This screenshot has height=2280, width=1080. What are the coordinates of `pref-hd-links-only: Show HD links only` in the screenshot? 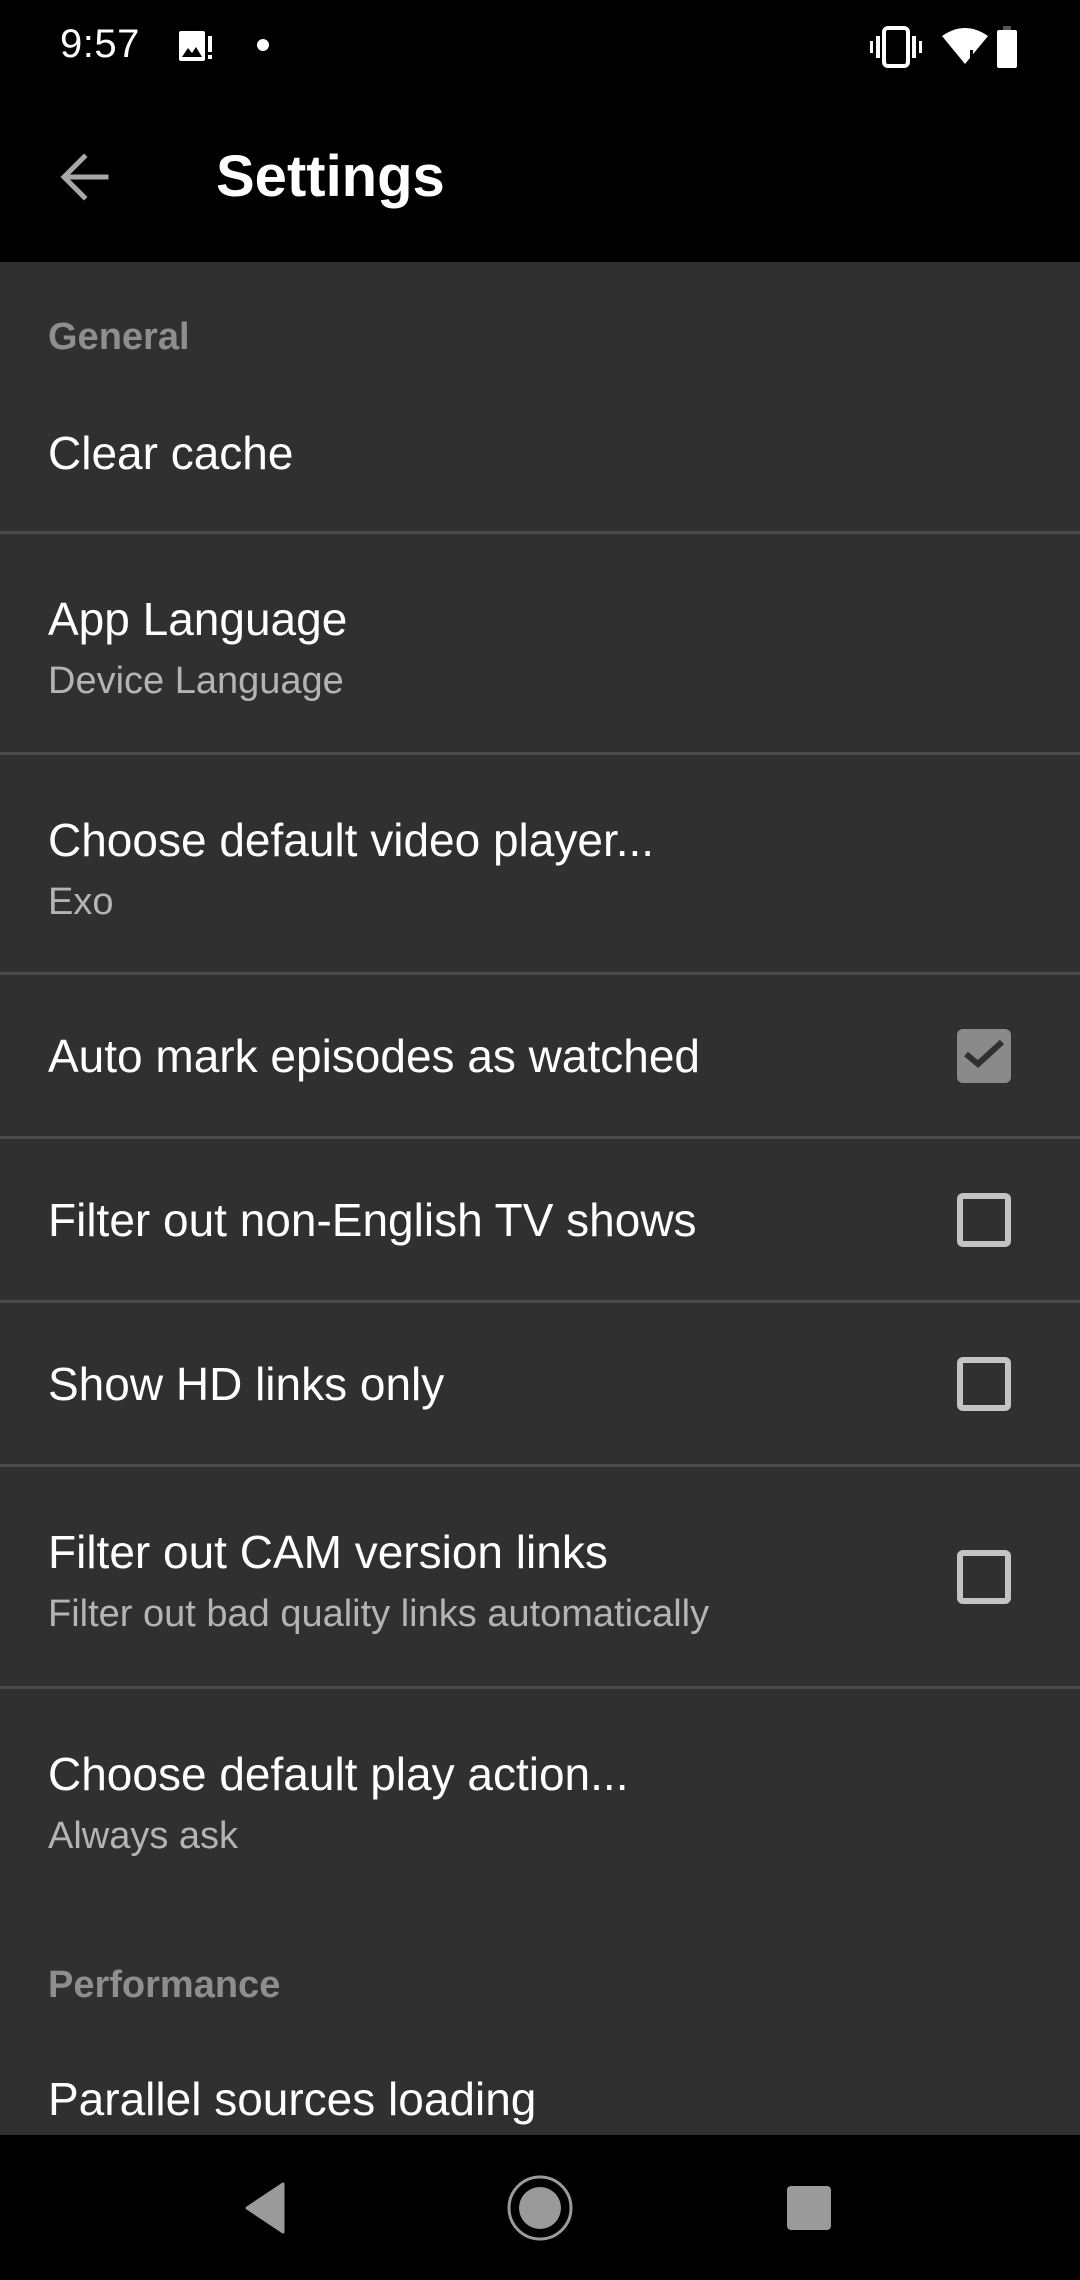 It's located at (540, 1383).